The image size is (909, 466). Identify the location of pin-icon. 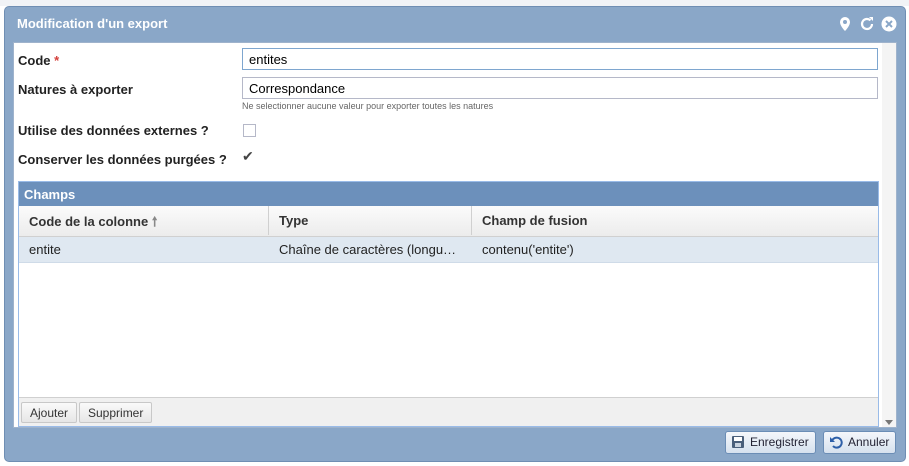
(845, 24).